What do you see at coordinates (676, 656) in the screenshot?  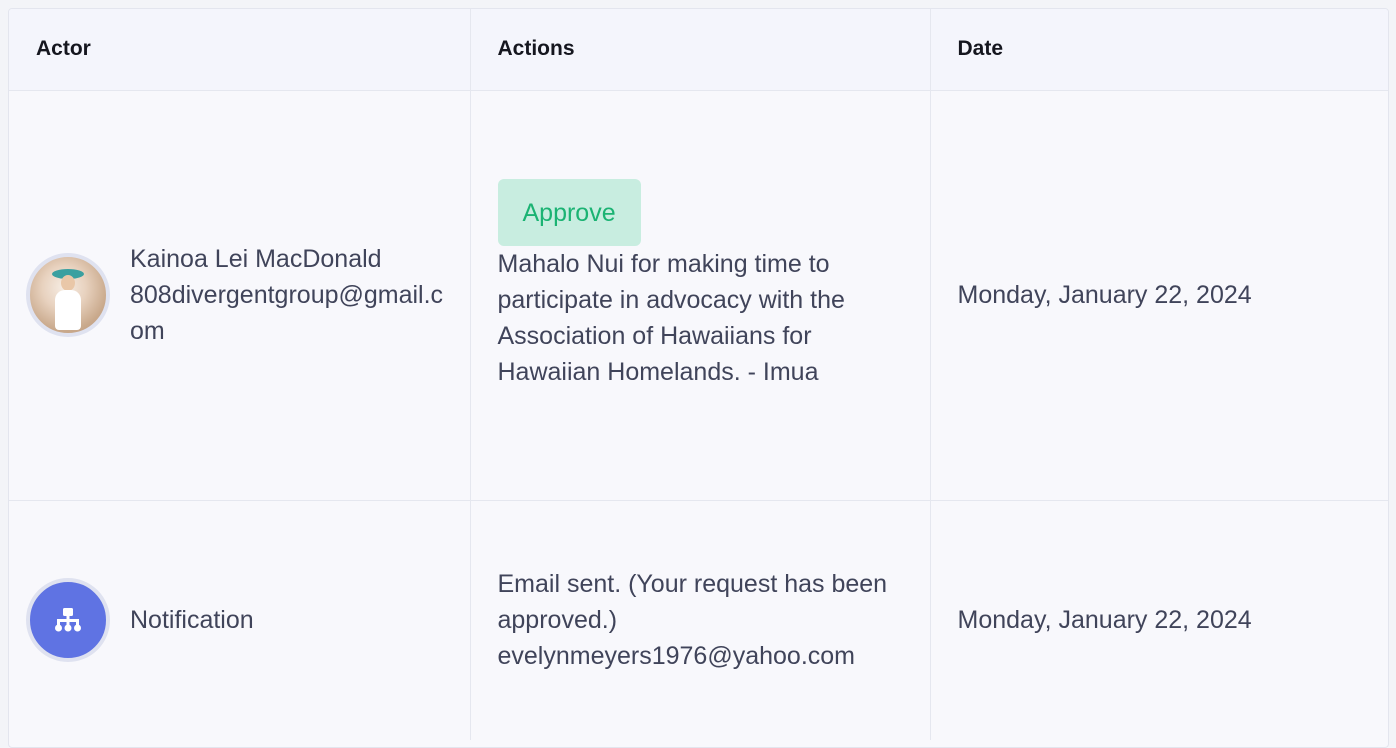 I see `action-email: evelynmeyers1976@yahoo.com` at bounding box center [676, 656].